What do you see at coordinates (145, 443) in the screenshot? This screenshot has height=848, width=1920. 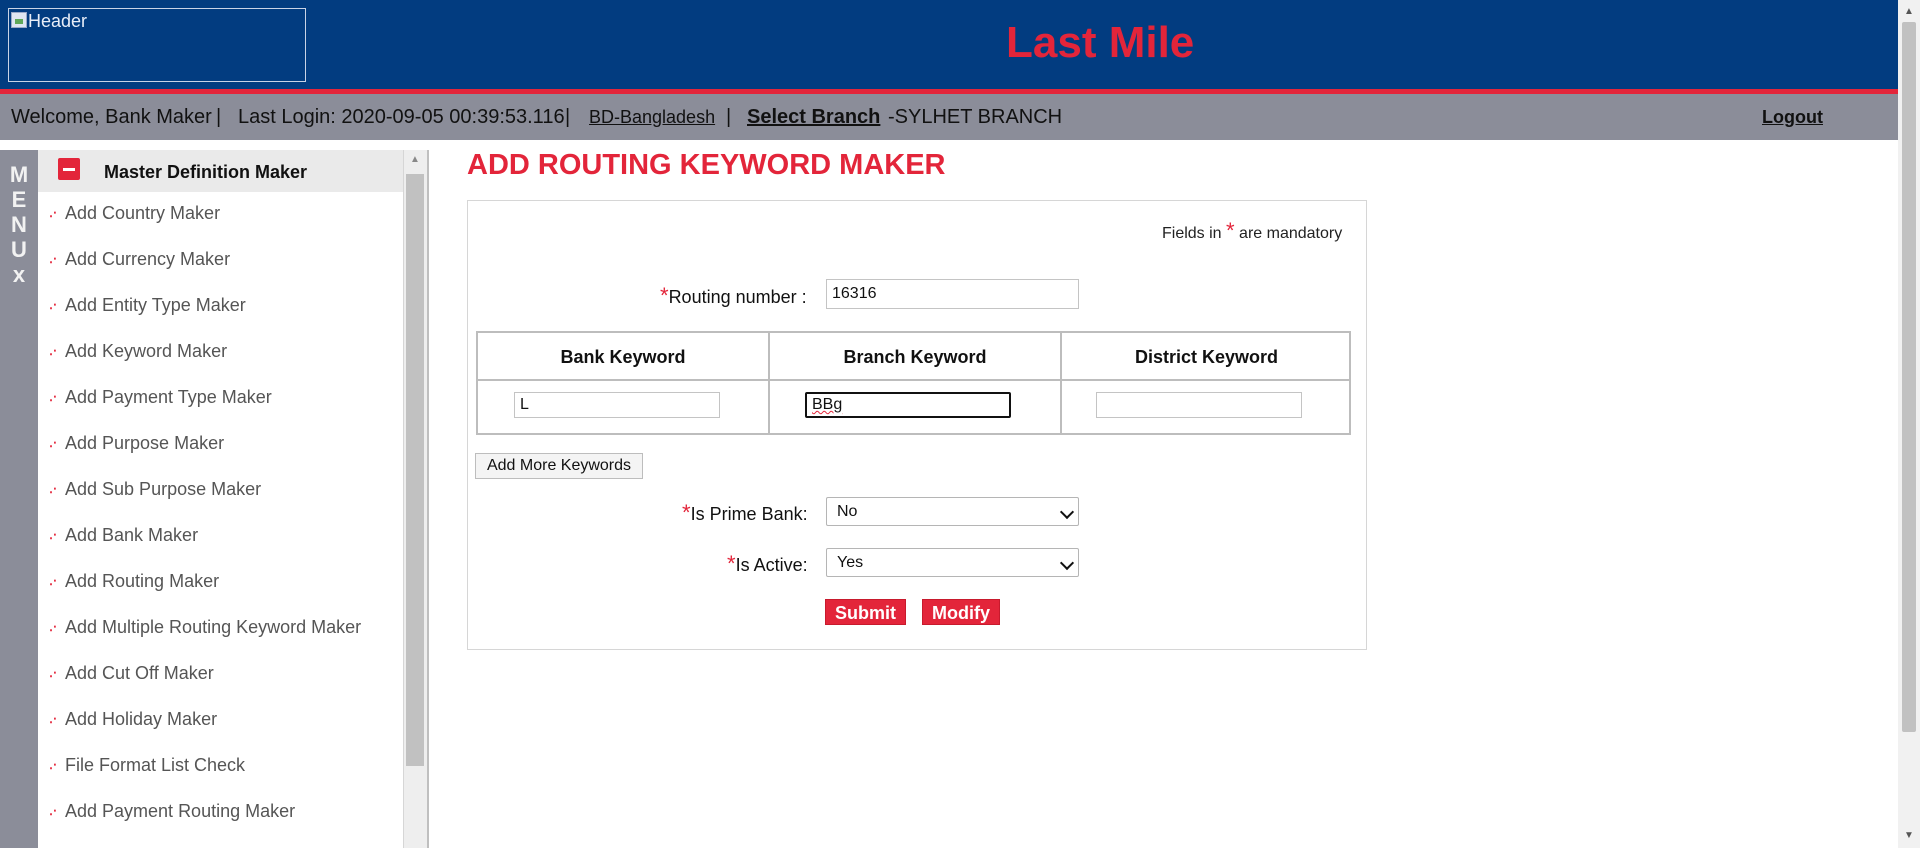 I see `sidebar-item-label: Add Purpose Maker` at bounding box center [145, 443].